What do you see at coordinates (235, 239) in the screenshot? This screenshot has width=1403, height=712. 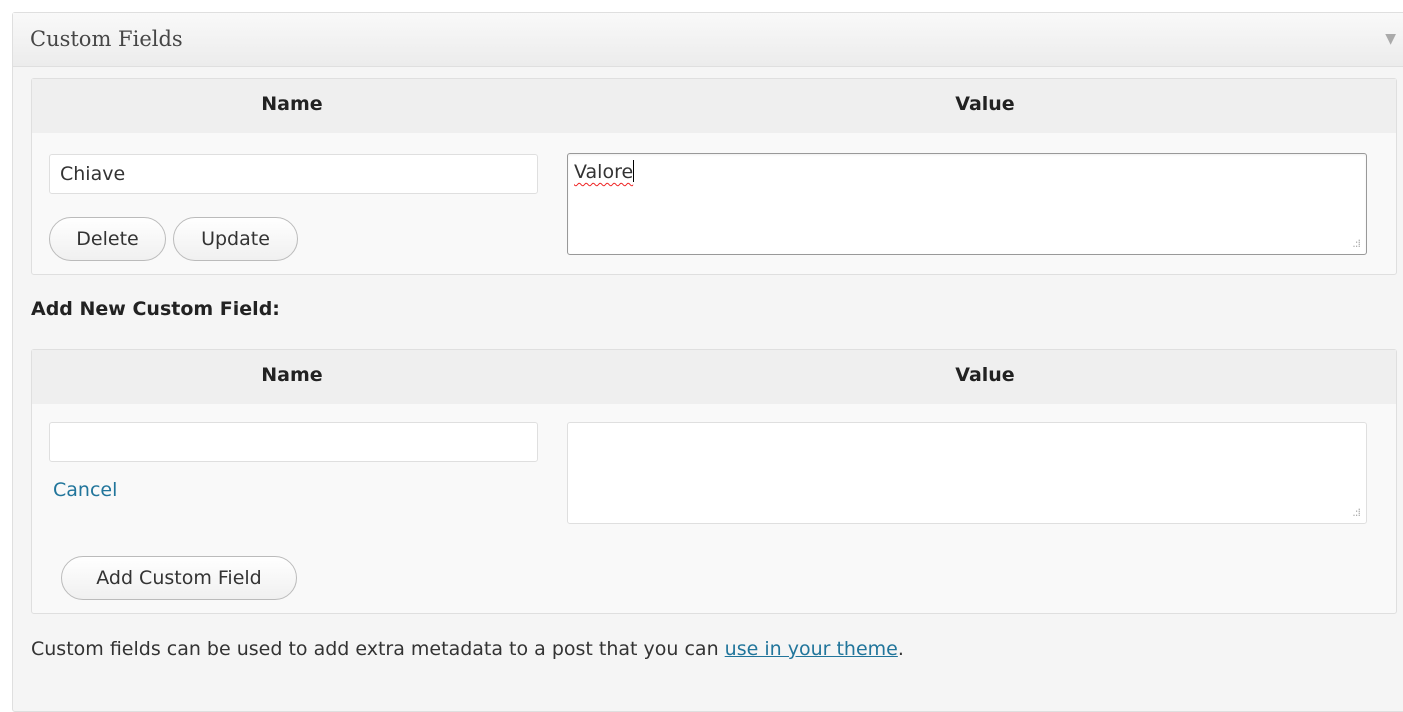 I see `update-button: Update` at bounding box center [235, 239].